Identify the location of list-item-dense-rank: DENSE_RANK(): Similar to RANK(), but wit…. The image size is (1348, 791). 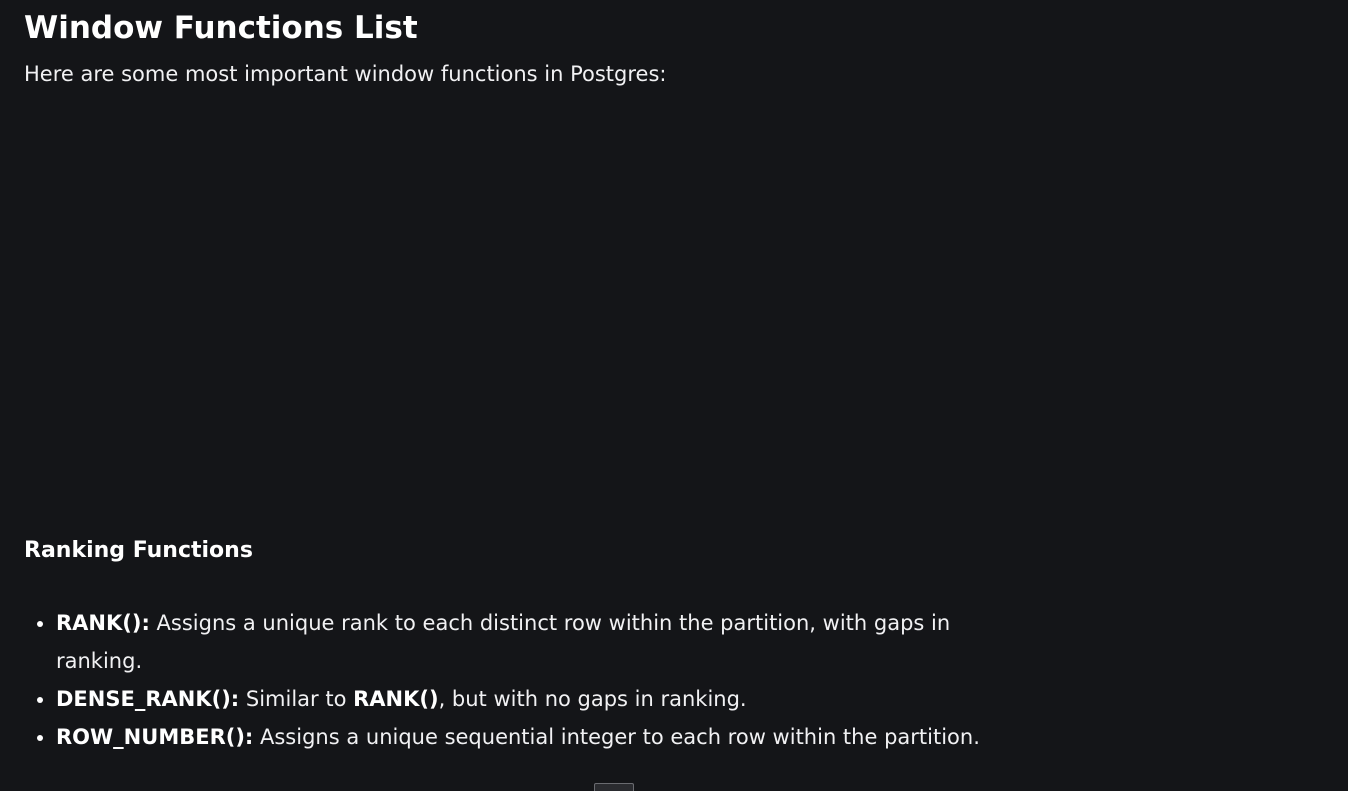
(546, 699).